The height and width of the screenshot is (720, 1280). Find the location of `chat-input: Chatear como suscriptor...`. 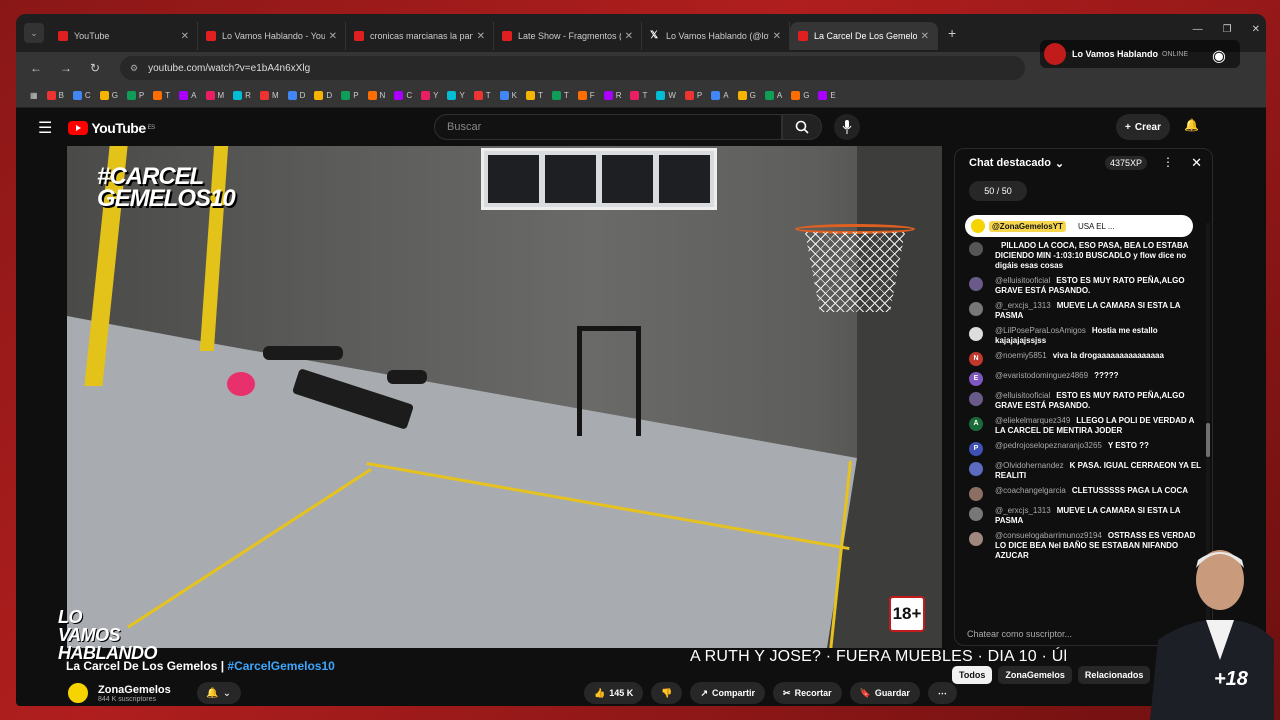

chat-input: Chatear como suscriptor... is located at coordinates (1047, 636).